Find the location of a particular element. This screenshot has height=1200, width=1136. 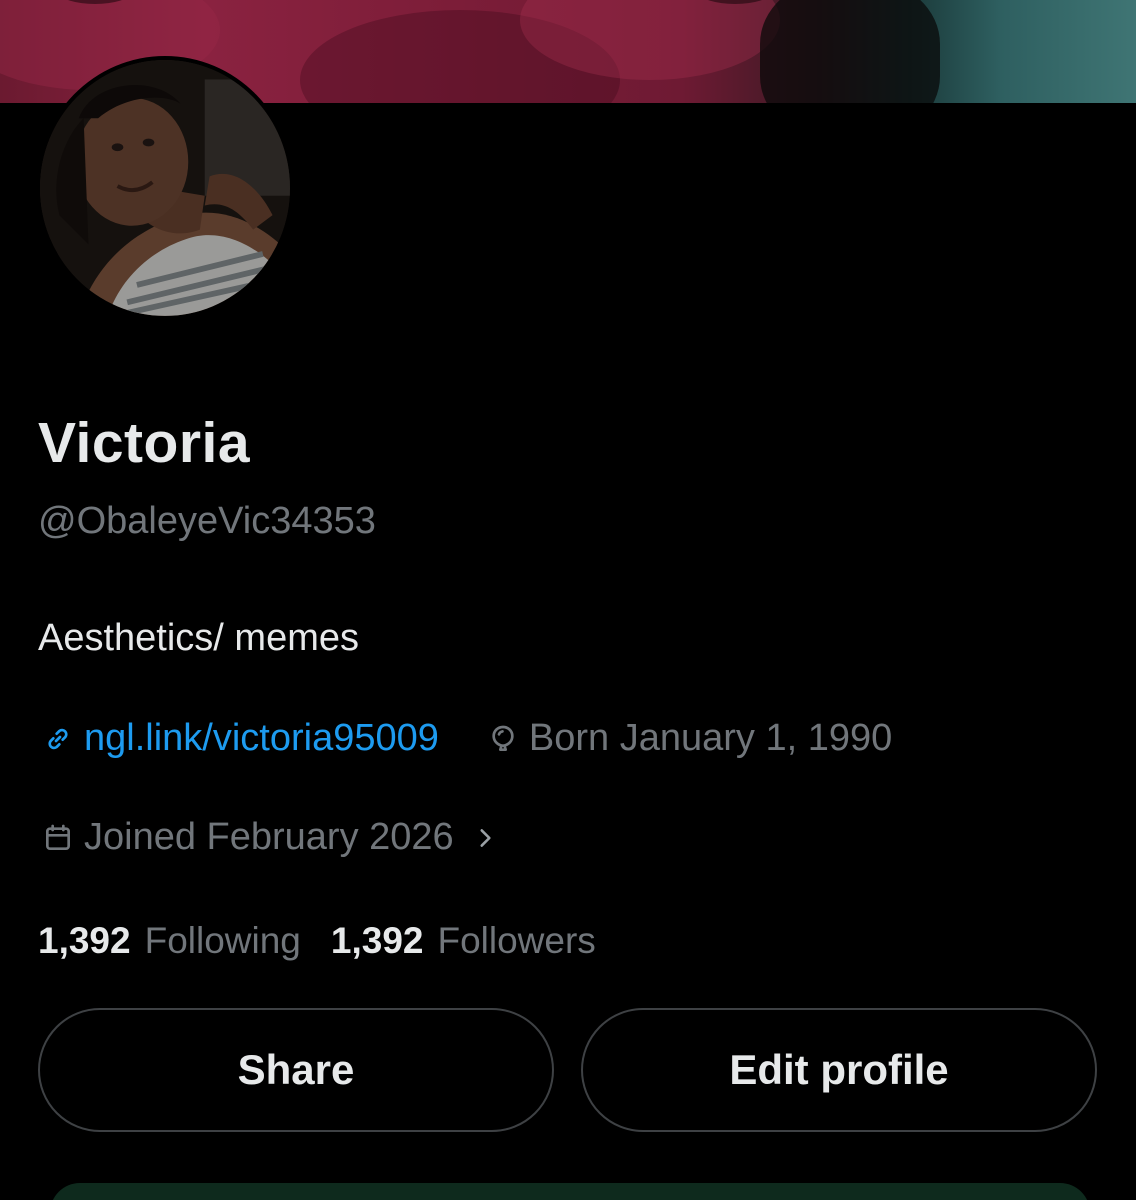

birthday-info: Born January 1, 1990 is located at coordinates (687, 738).